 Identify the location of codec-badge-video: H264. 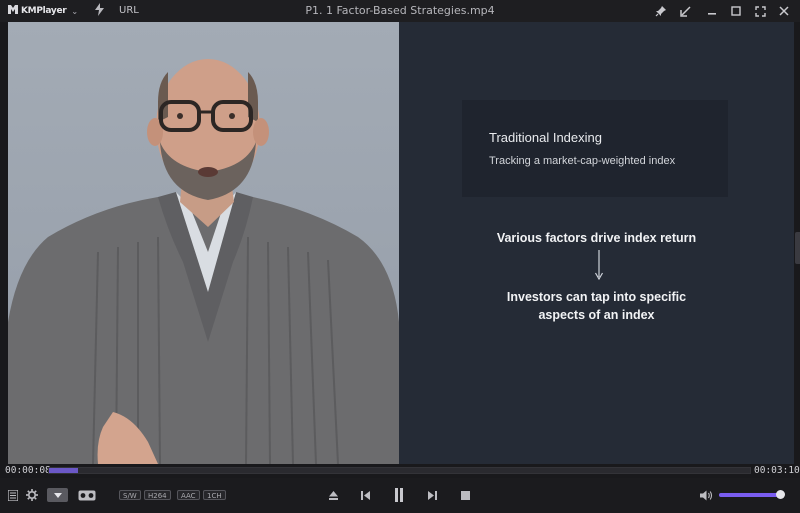
(157, 495).